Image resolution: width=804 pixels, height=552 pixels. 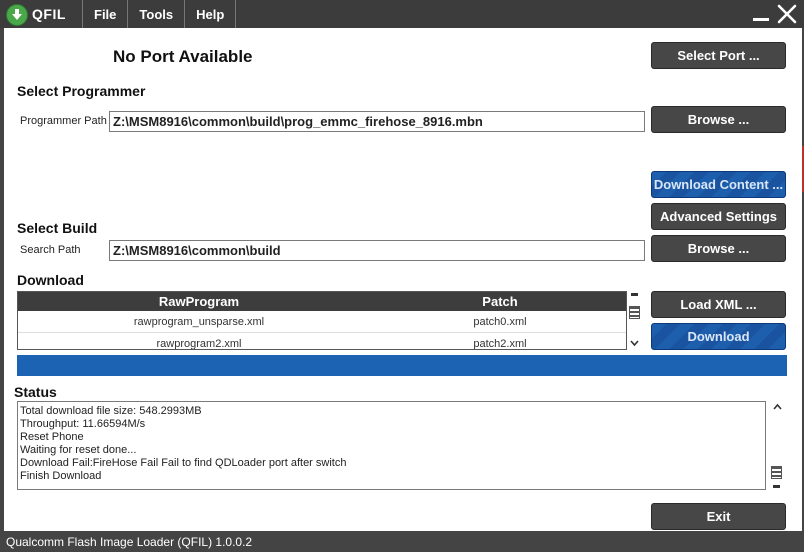 What do you see at coordinates (61, 476) in the screenshot?
I see `status-line: Finish Download` at bounding box center [61, 476].